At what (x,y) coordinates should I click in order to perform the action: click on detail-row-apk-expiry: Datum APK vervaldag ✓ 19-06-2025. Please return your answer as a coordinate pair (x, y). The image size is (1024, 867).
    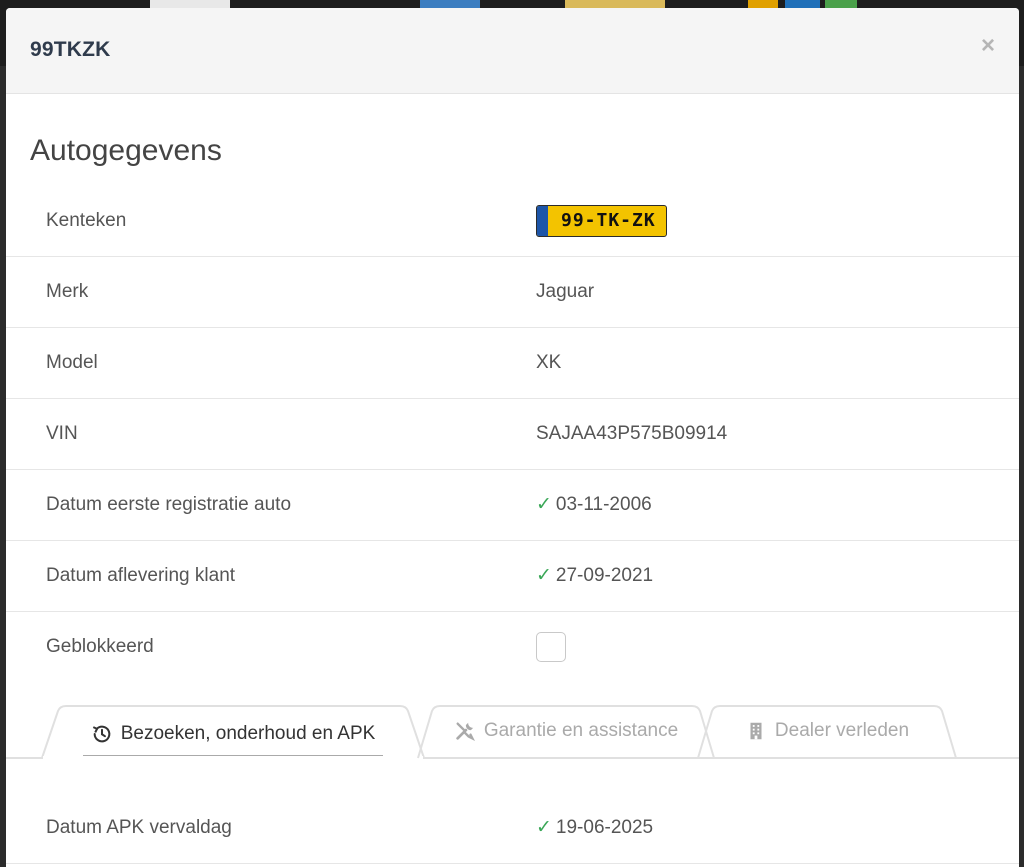
    Looking at the image, I should click on (512, 828).